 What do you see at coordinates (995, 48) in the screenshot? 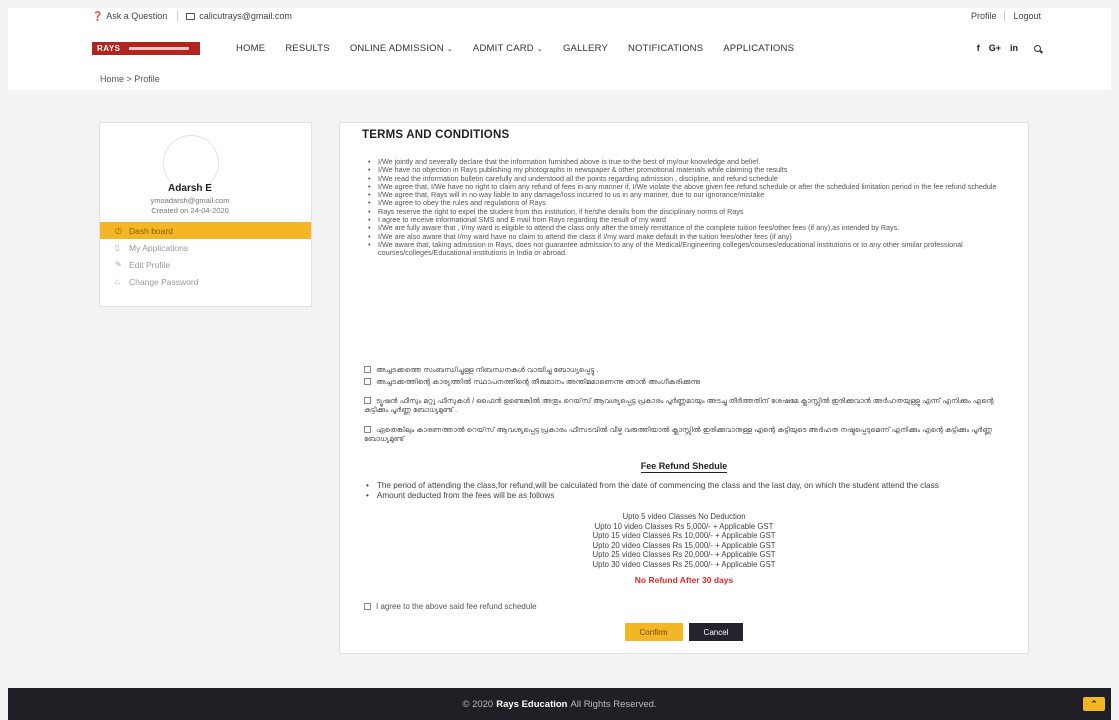
I see `google-plus-icon: G+` at bounding box center [995, 48].